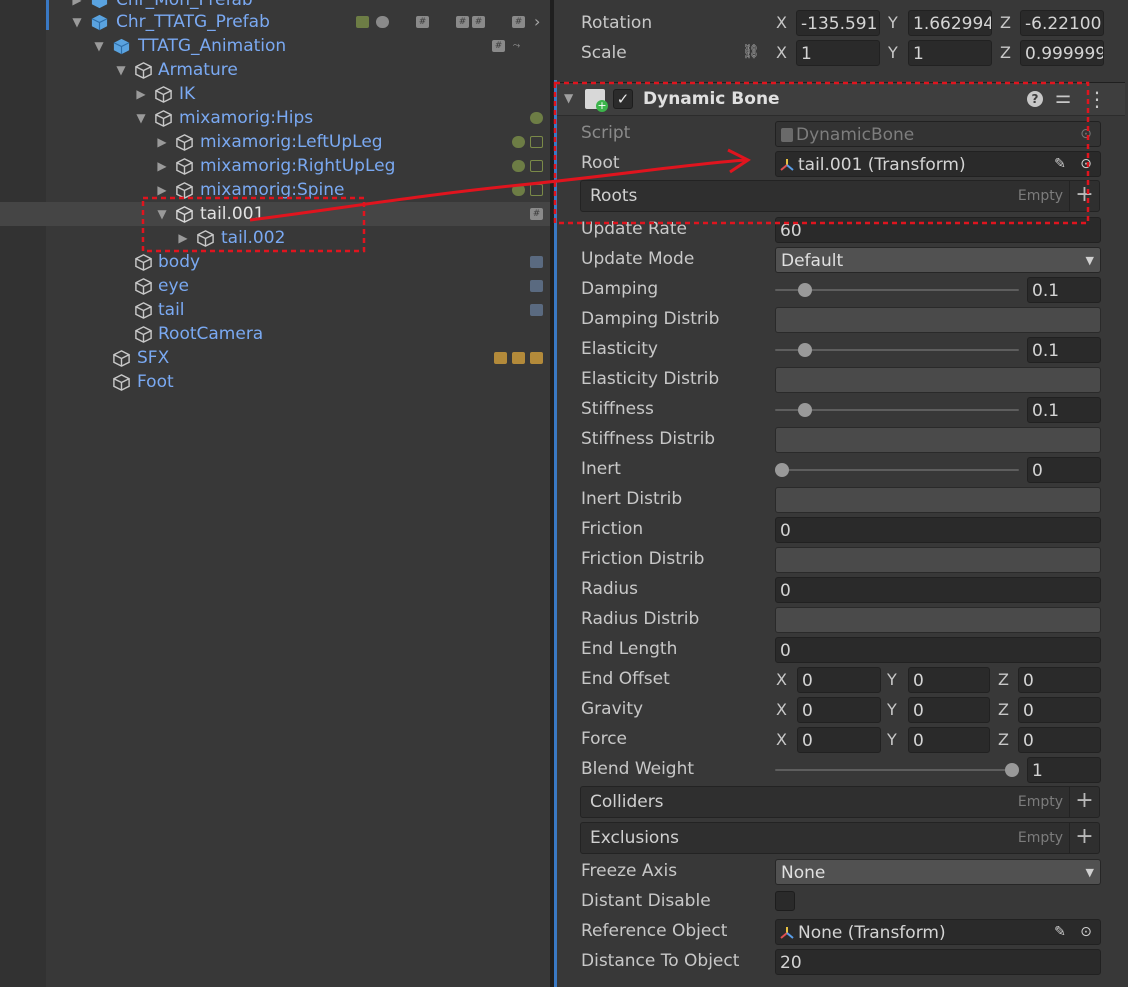  I want to click on freeze-axis-dropdown: None ▼, so click(938, 872).